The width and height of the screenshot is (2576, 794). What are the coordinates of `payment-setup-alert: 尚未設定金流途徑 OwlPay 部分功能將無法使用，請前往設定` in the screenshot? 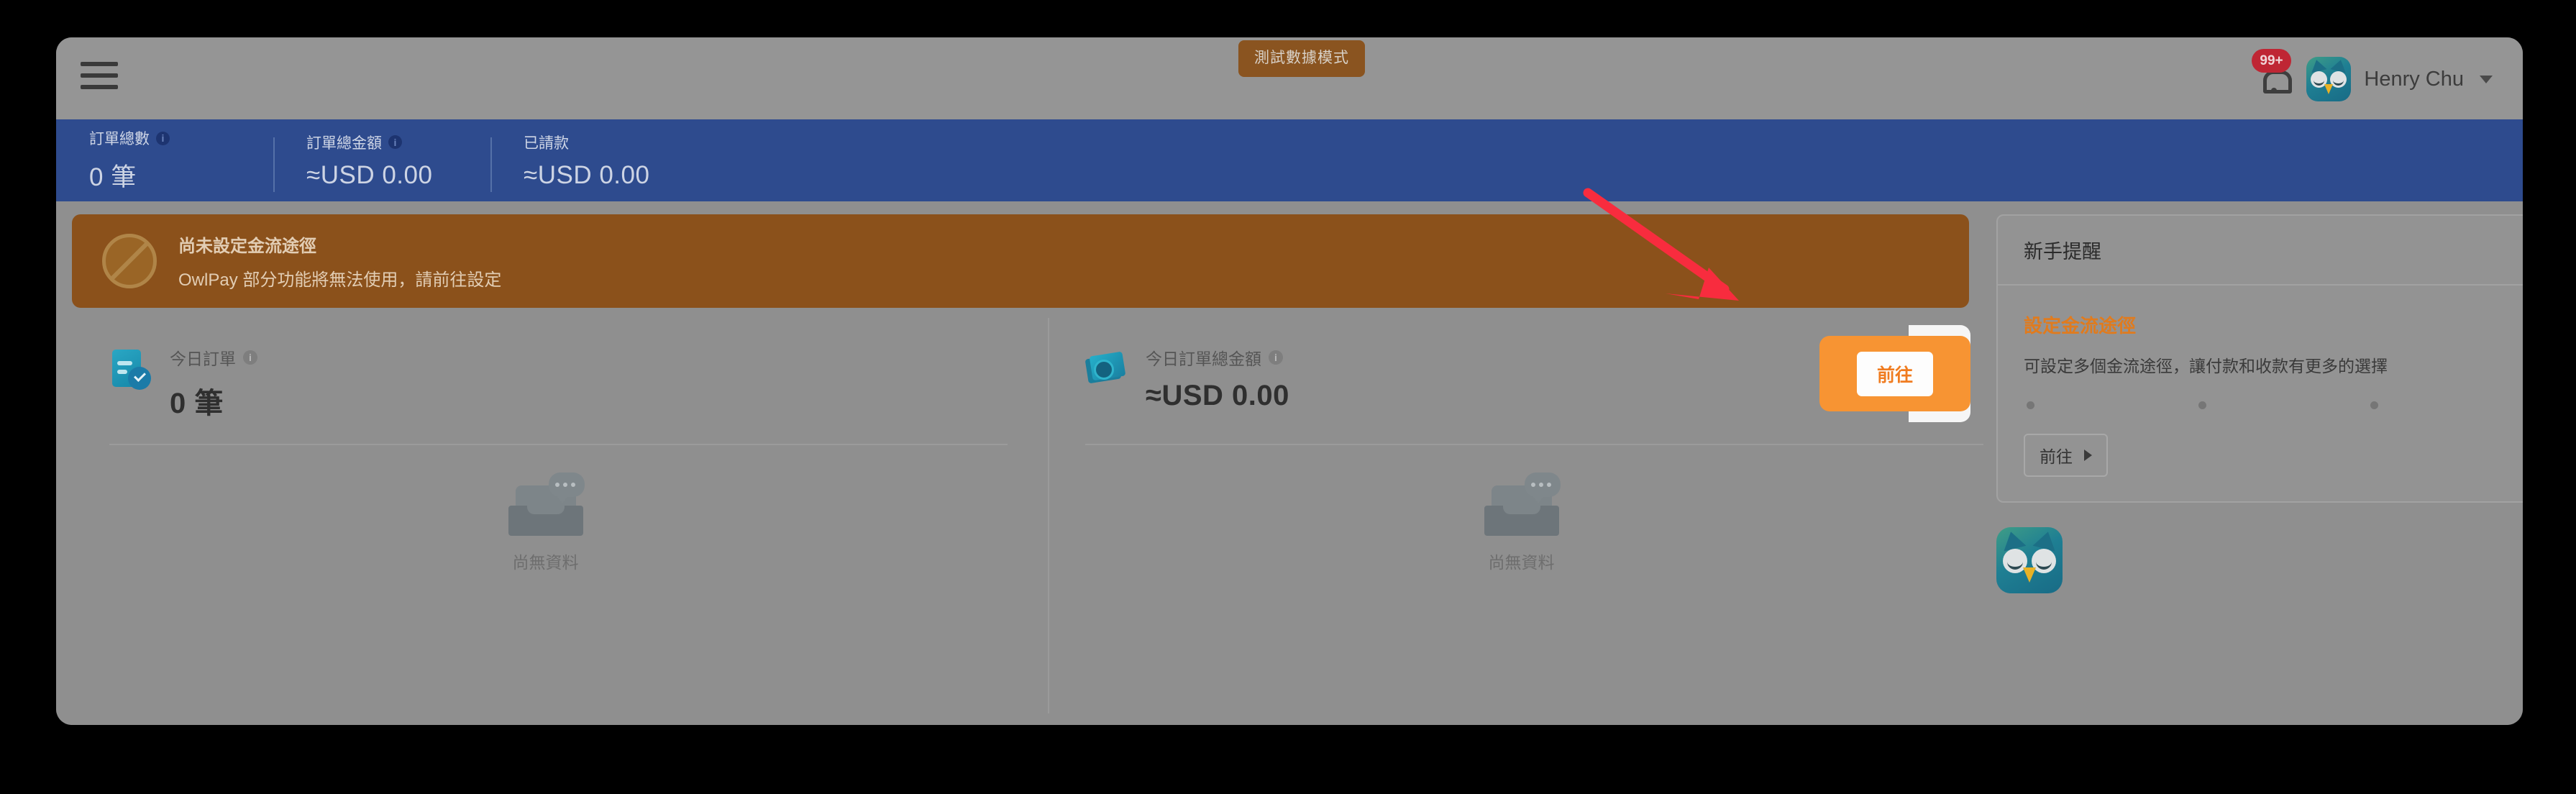 It's located at (1020, 261).